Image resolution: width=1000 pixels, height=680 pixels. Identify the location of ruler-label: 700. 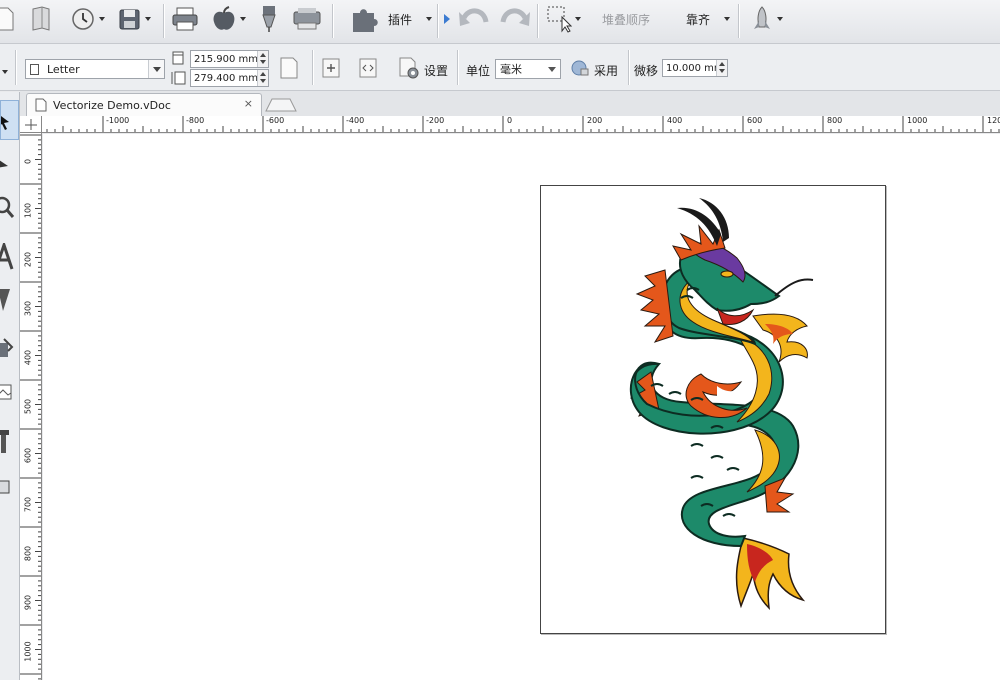
(28, 504).